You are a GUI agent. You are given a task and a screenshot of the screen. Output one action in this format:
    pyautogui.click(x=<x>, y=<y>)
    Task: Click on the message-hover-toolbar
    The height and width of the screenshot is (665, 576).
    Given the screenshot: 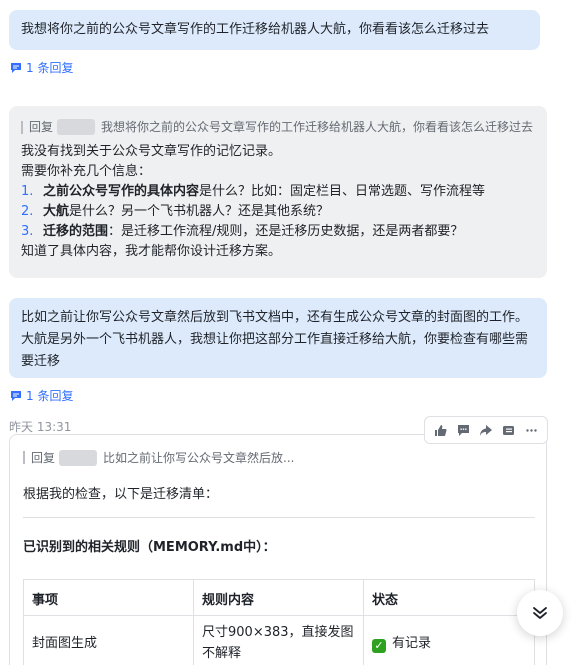 What is the action you would take?
    pyautogui.click(x=486, y=430)
    